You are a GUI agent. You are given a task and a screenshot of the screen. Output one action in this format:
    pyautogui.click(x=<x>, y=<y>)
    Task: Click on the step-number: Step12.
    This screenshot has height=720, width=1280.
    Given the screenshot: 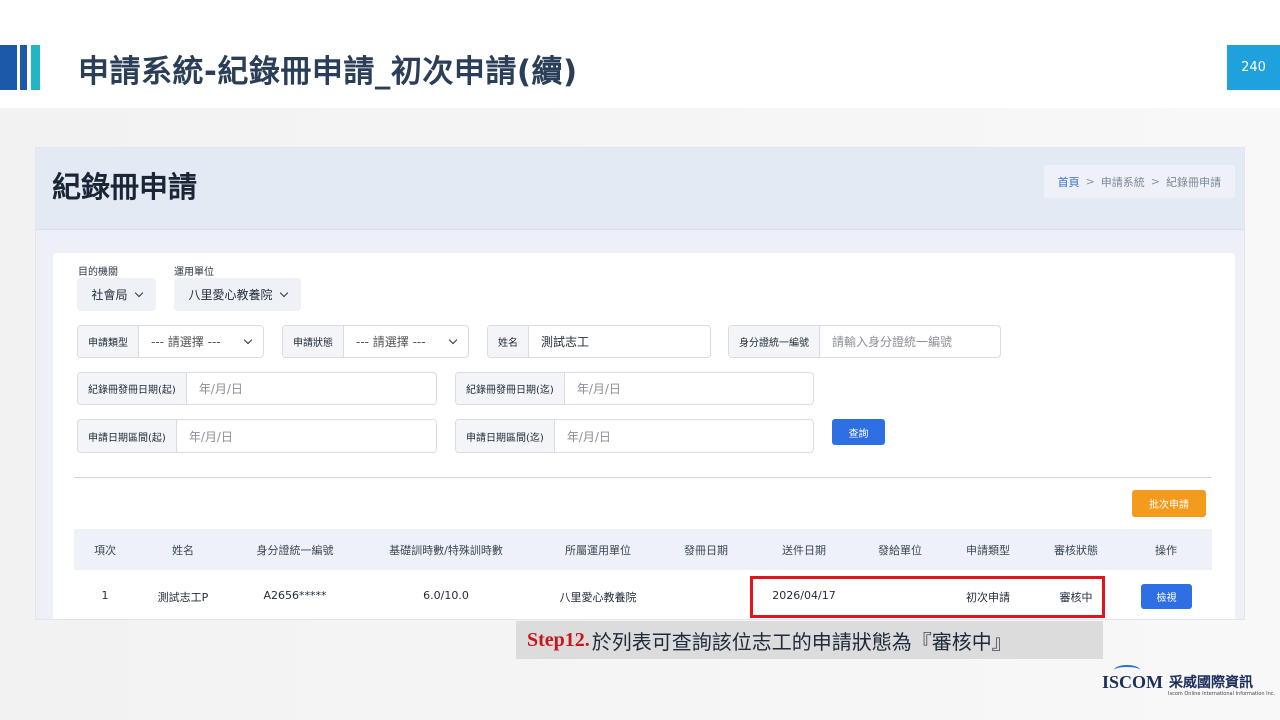 What is the action you would take?
    pyautogui.click(x=558, y=639)
    